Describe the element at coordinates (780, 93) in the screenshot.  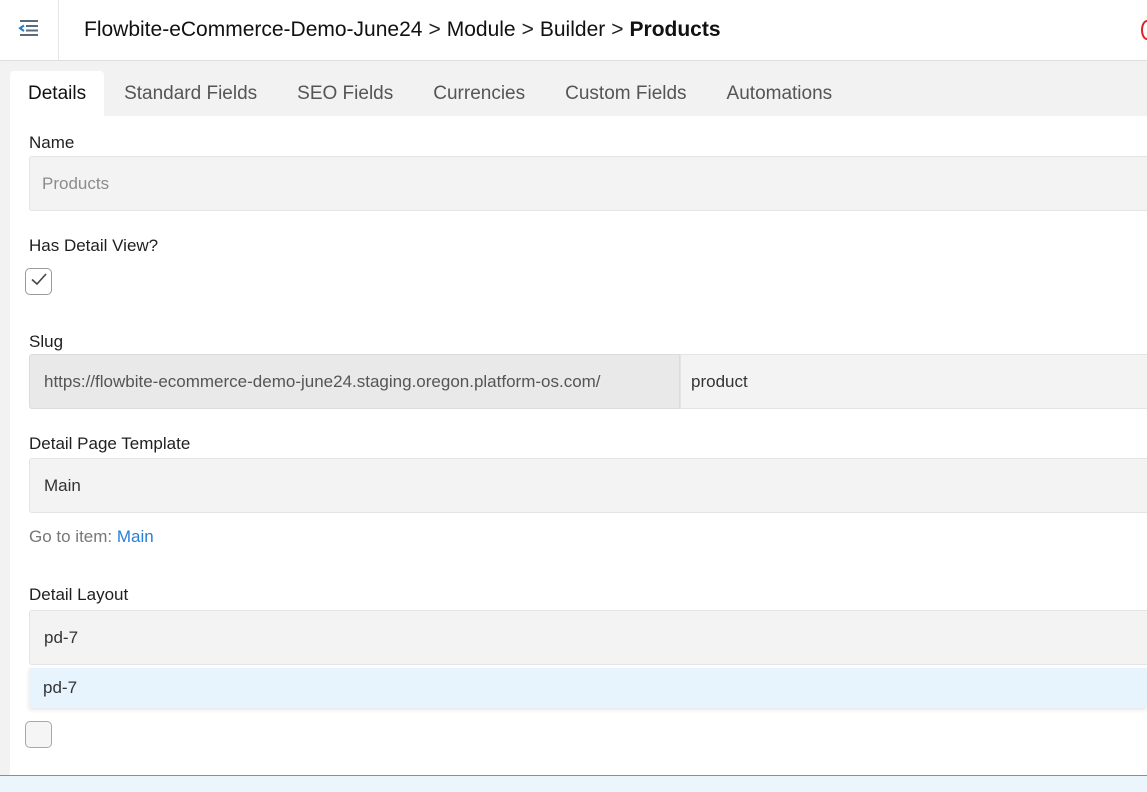
I see `tab-automations: Automations` at that location.